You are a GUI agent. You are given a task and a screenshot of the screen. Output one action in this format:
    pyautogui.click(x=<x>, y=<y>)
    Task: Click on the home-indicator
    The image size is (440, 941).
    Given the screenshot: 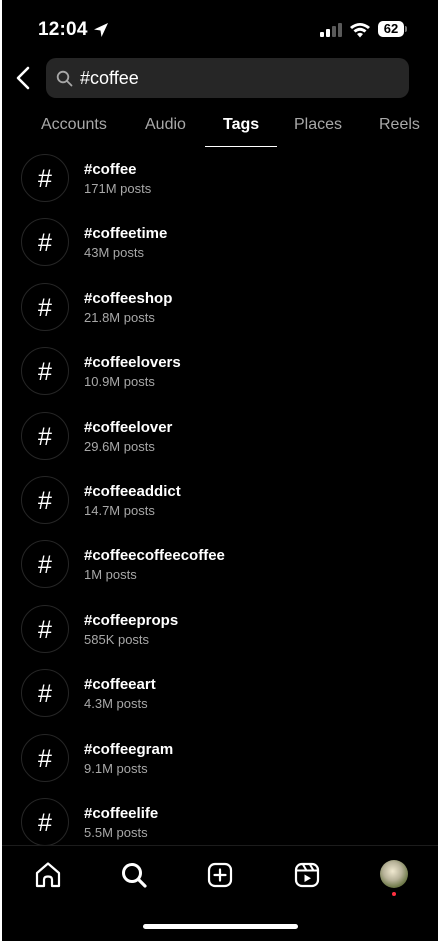 What is the action you would take?
    pyautogui.click(x=220, y=926)
    